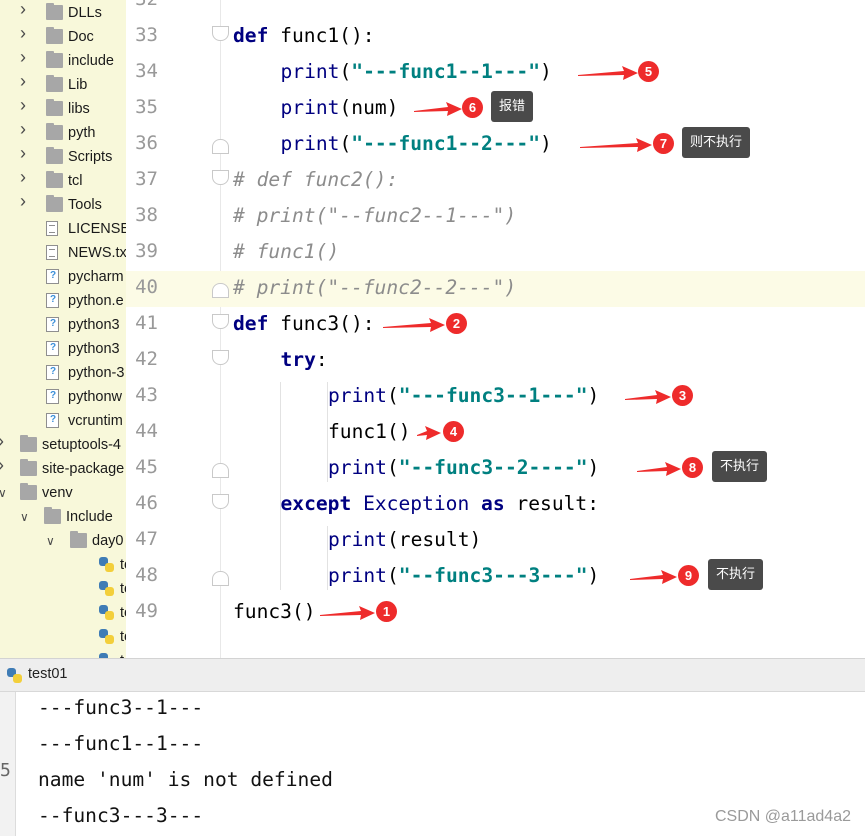  What do you see at coordinates (63, 84) in the screenshot?
I see `tree-item: › Lib` at bounding box center [63, 84].